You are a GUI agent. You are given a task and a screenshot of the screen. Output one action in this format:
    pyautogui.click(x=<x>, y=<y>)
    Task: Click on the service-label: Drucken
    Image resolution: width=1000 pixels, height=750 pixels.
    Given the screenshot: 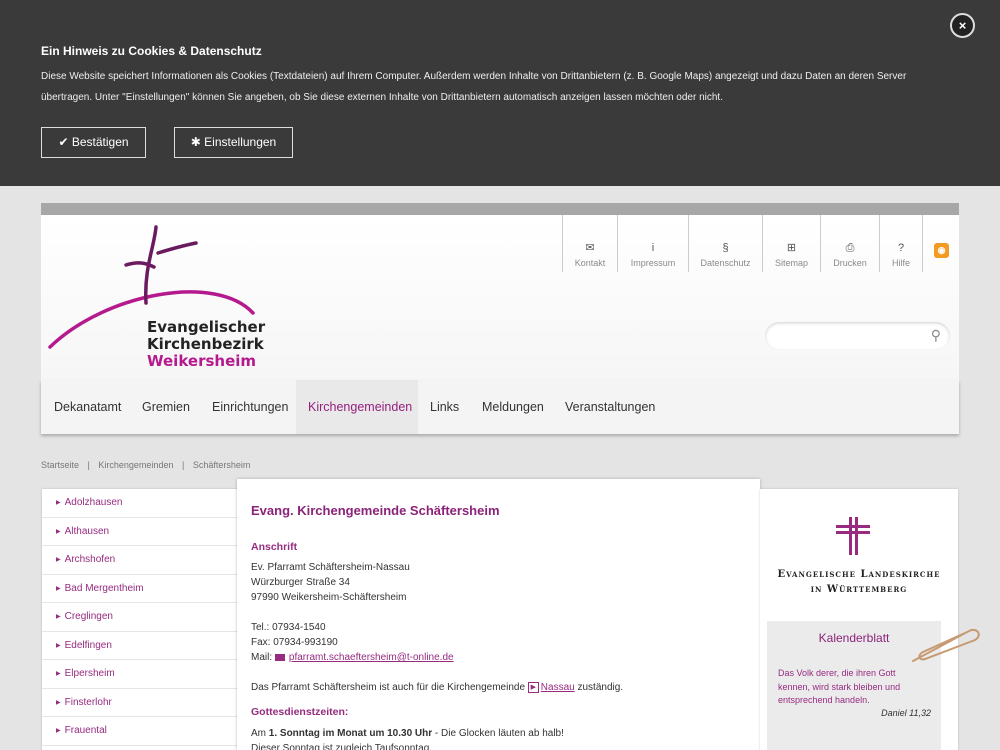 What is the action you would take?
    pyautogui.click(x=850, y=263)
    